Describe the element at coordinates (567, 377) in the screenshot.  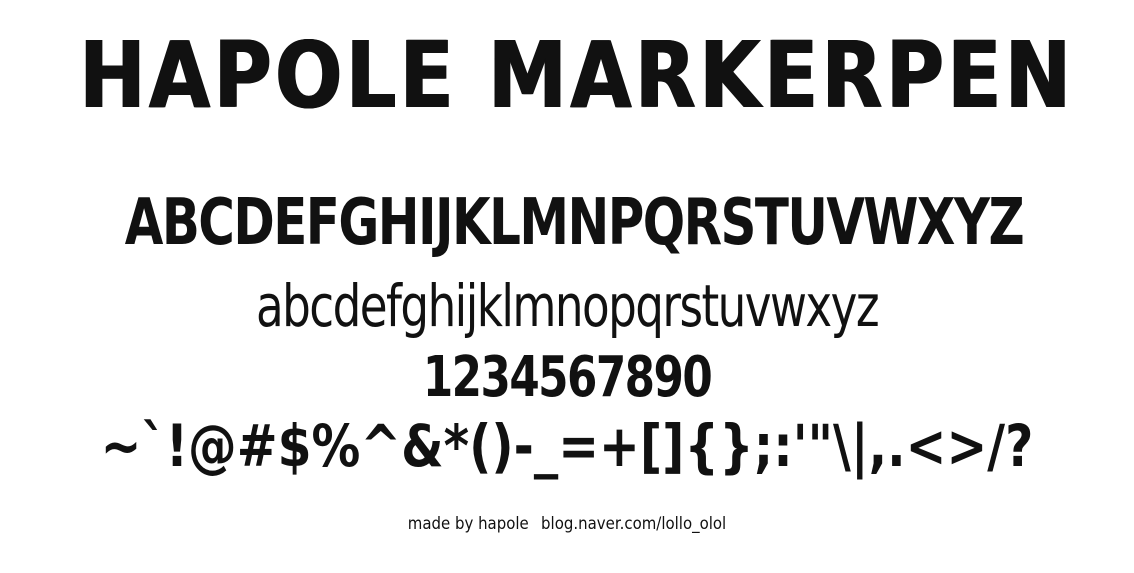
I see `digits-row: 1234567890` at that location.